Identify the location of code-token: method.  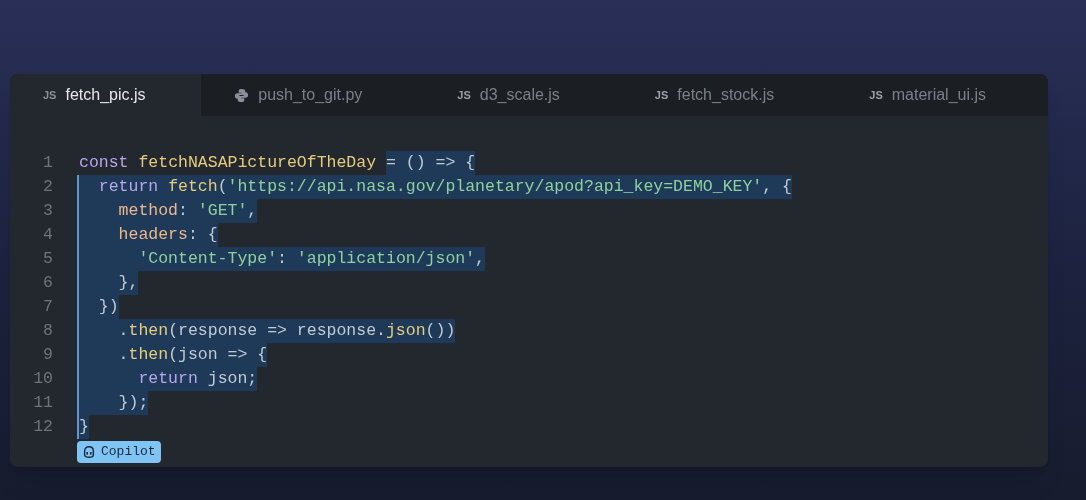
(129, 211).